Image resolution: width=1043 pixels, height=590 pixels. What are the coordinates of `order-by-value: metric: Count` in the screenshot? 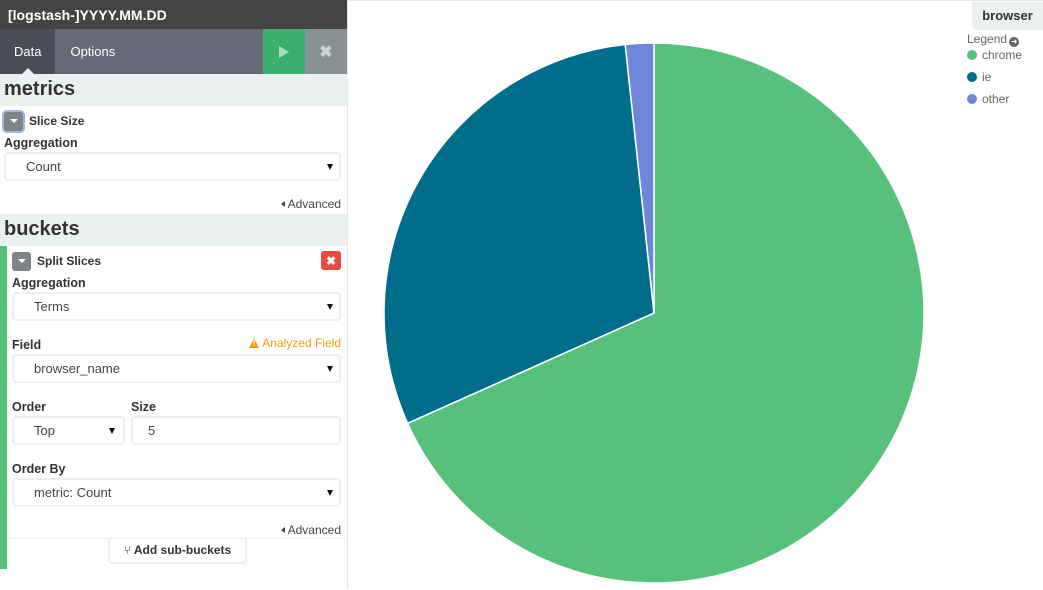 It's located at (73, 492).